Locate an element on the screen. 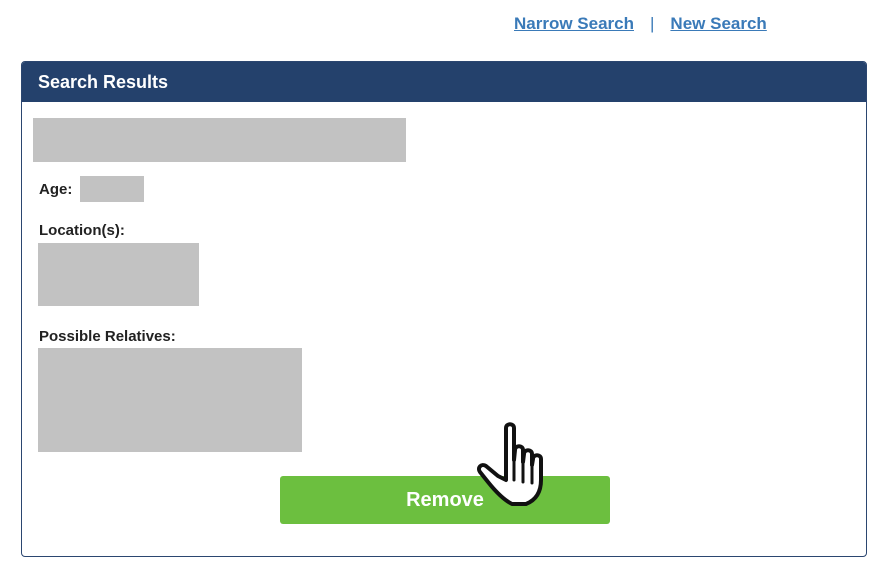 The image size is (878, 584). redacted-relatives is located at coordinates (170, 400).